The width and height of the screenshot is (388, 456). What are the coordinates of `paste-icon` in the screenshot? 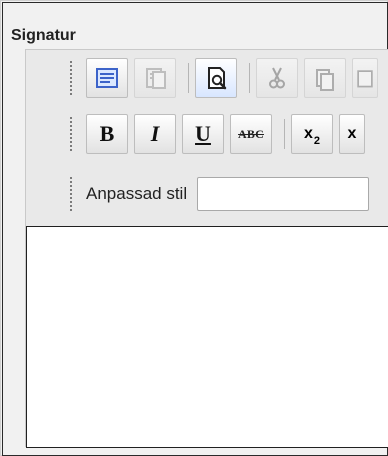 It's located at (365, 79).